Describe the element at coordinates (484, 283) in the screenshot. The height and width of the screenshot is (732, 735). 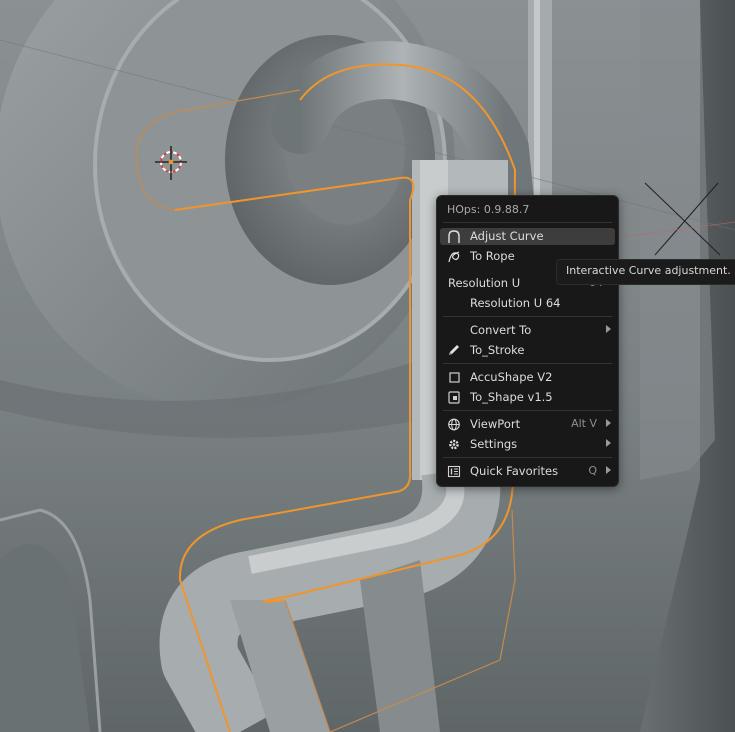
I see `resolution-u-label: Resolution U` at that location.